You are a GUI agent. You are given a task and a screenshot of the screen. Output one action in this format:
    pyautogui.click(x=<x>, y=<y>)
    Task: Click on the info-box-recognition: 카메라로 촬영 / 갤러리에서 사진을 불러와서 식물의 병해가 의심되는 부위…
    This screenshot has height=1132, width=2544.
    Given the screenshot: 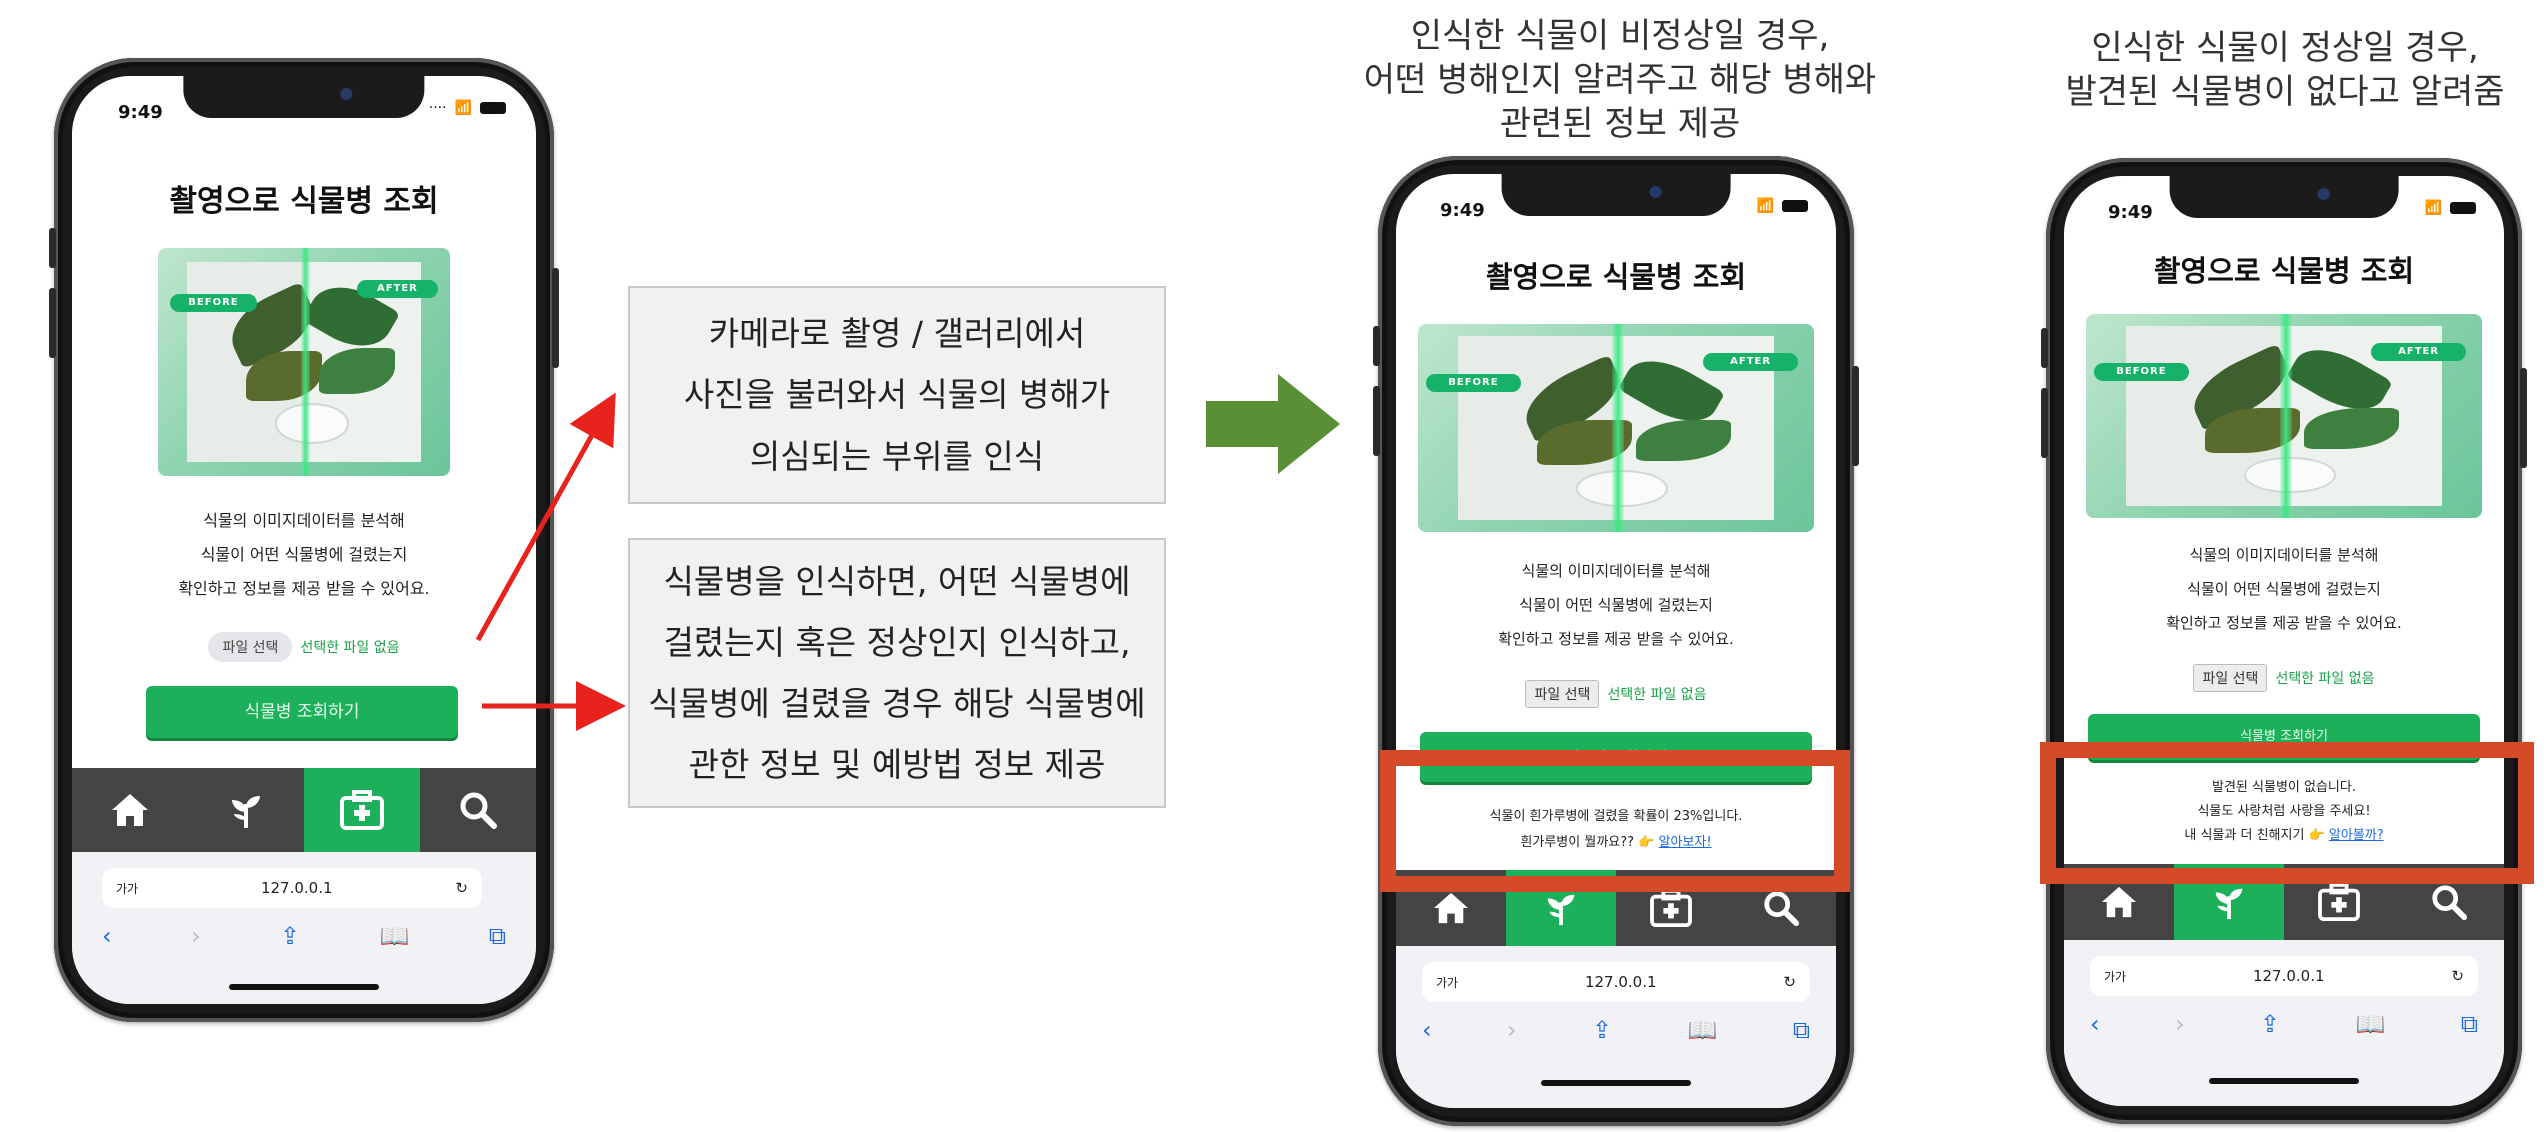 What is the action you would take?
    pyautogui.click(x=897, y=395)
    